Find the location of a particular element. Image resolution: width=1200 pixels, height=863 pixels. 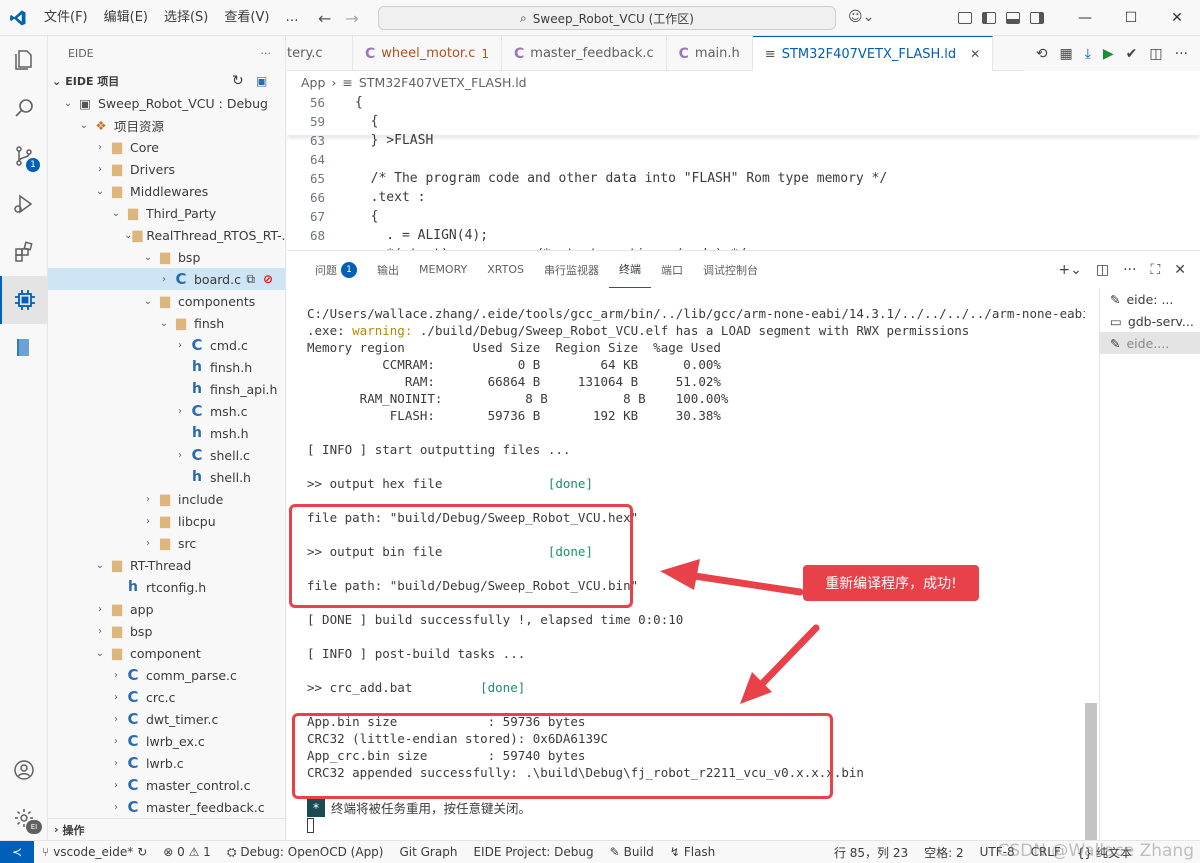

status-debug: ⛭ Debug: OpenOCD (App) is located at coordinates (305, 852).